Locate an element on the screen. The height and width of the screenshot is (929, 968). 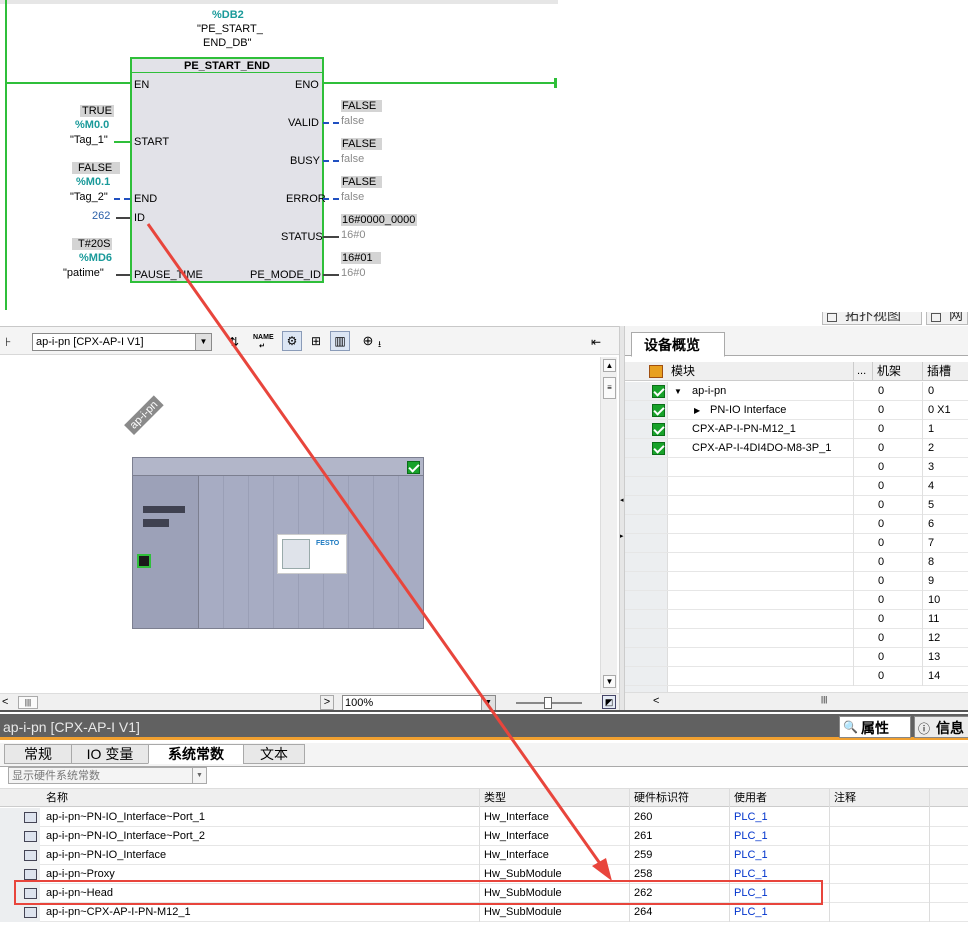
overview-row: 08 is located at coordinates (796, 562).